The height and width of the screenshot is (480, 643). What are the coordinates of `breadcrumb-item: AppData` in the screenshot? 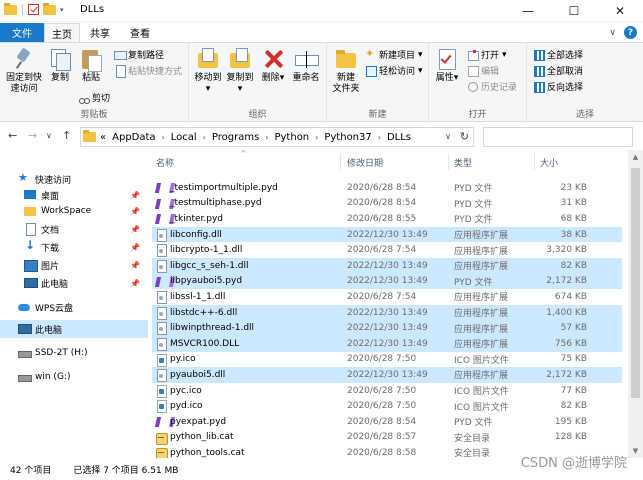 It's located at (133, 137).